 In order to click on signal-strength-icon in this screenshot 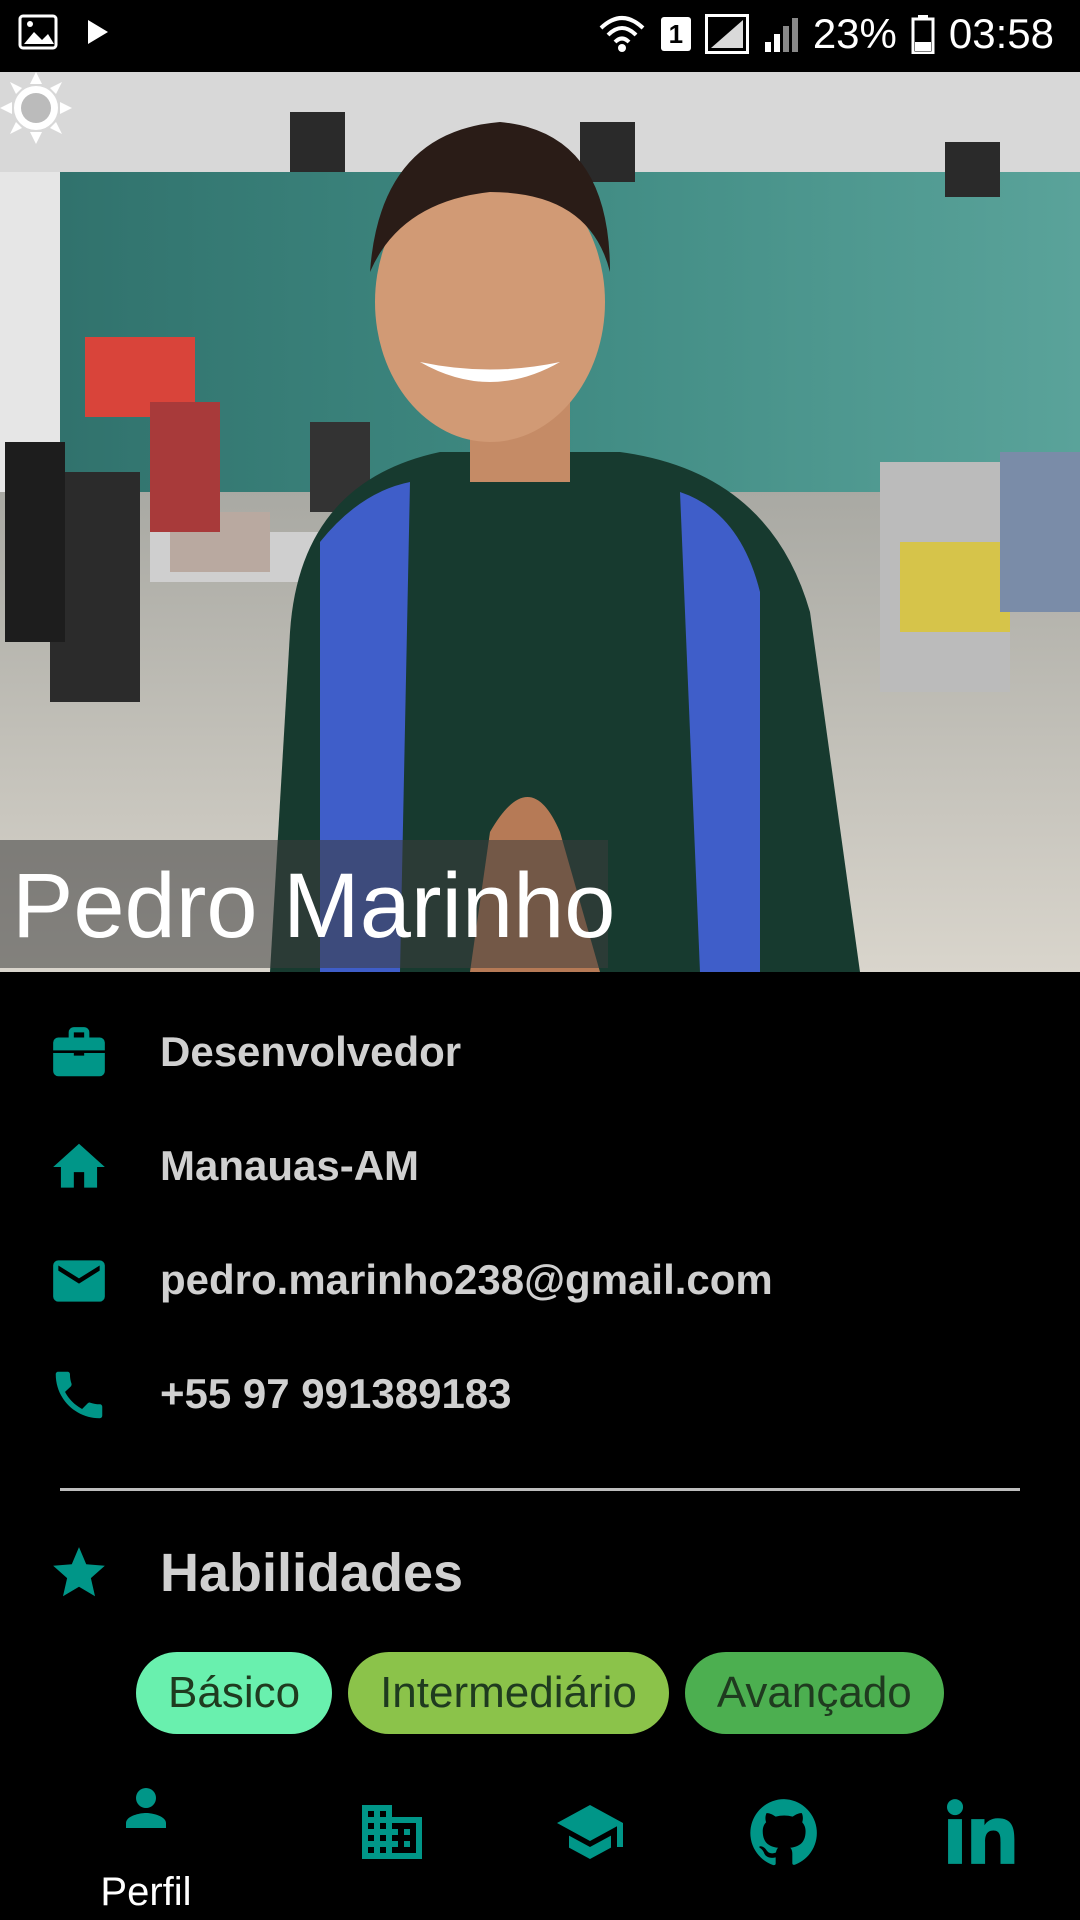, I will do `click(726, 34)`.